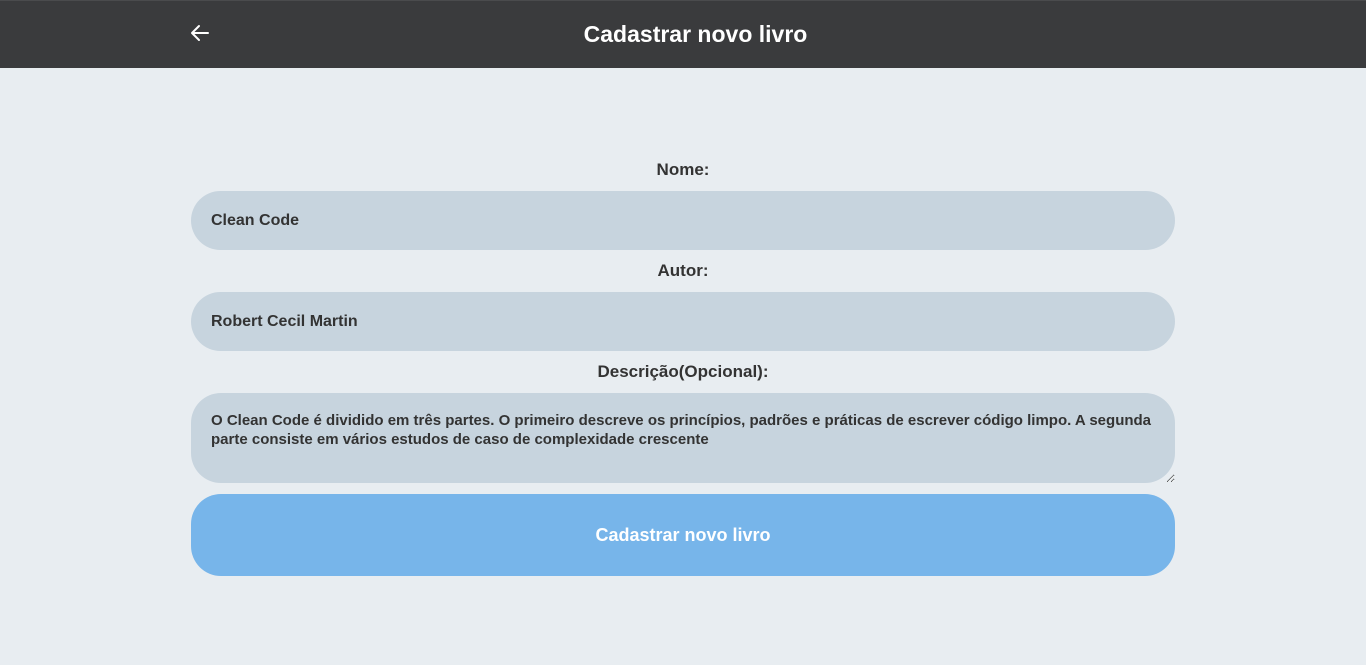  I want to click on author-field-group: Autor:, so click(683, 311).